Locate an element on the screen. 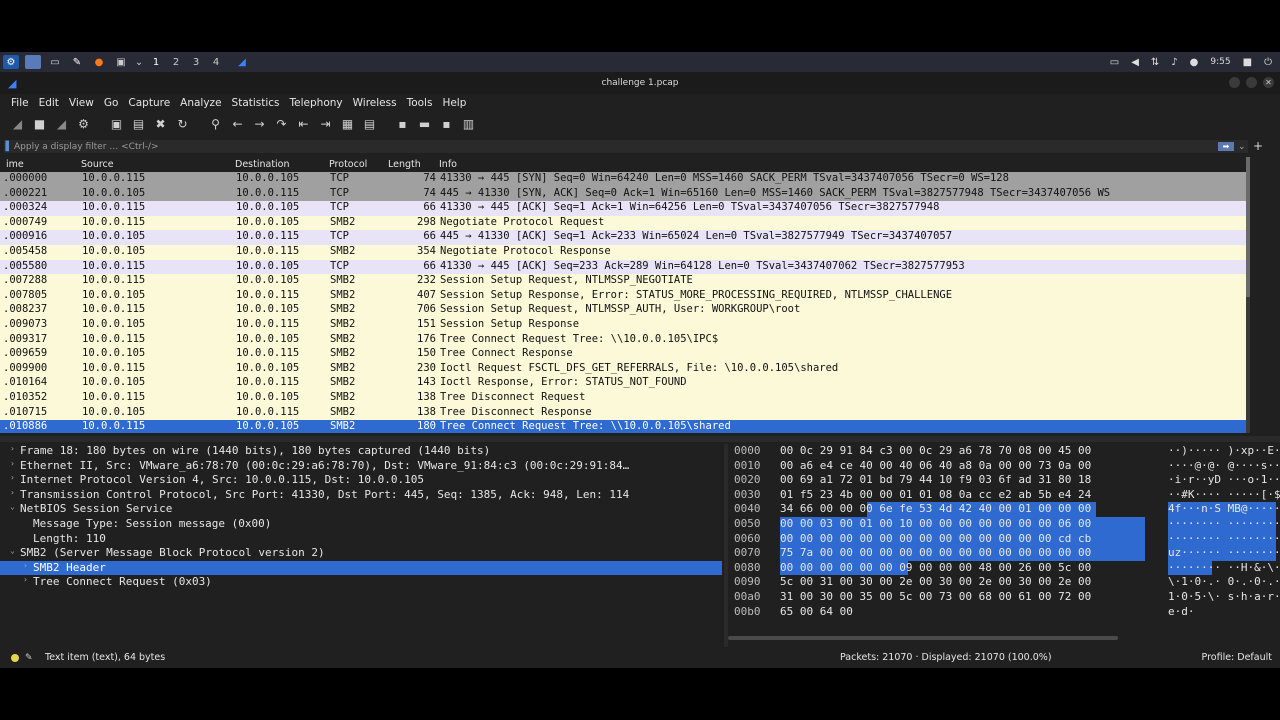  start-capture-icon: ◢ is located at coordinates (17, 124).